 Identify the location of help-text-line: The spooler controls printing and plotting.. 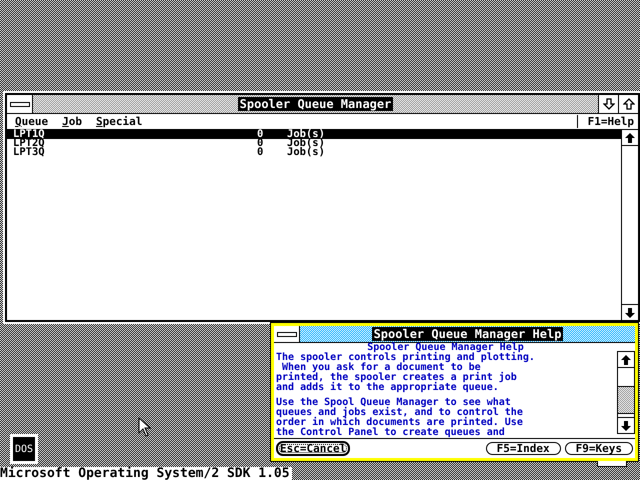
(405, 358).